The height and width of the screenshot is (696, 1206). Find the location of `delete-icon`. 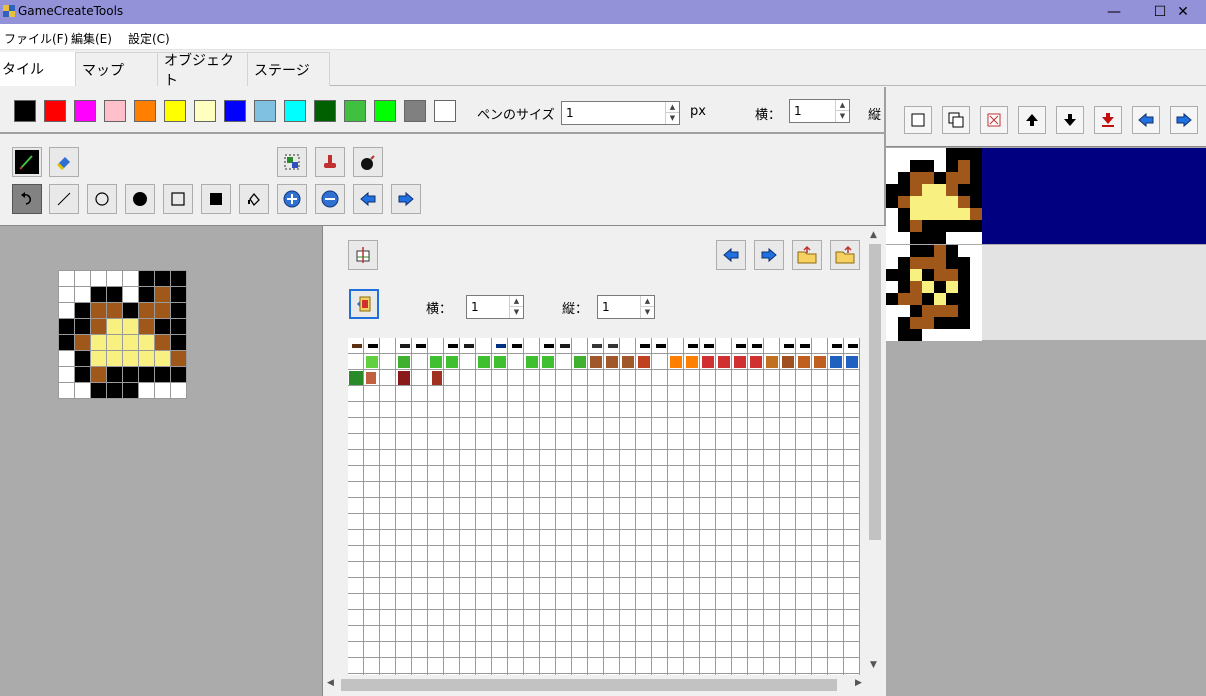

delete-icon is located at coordinates (994, 120).